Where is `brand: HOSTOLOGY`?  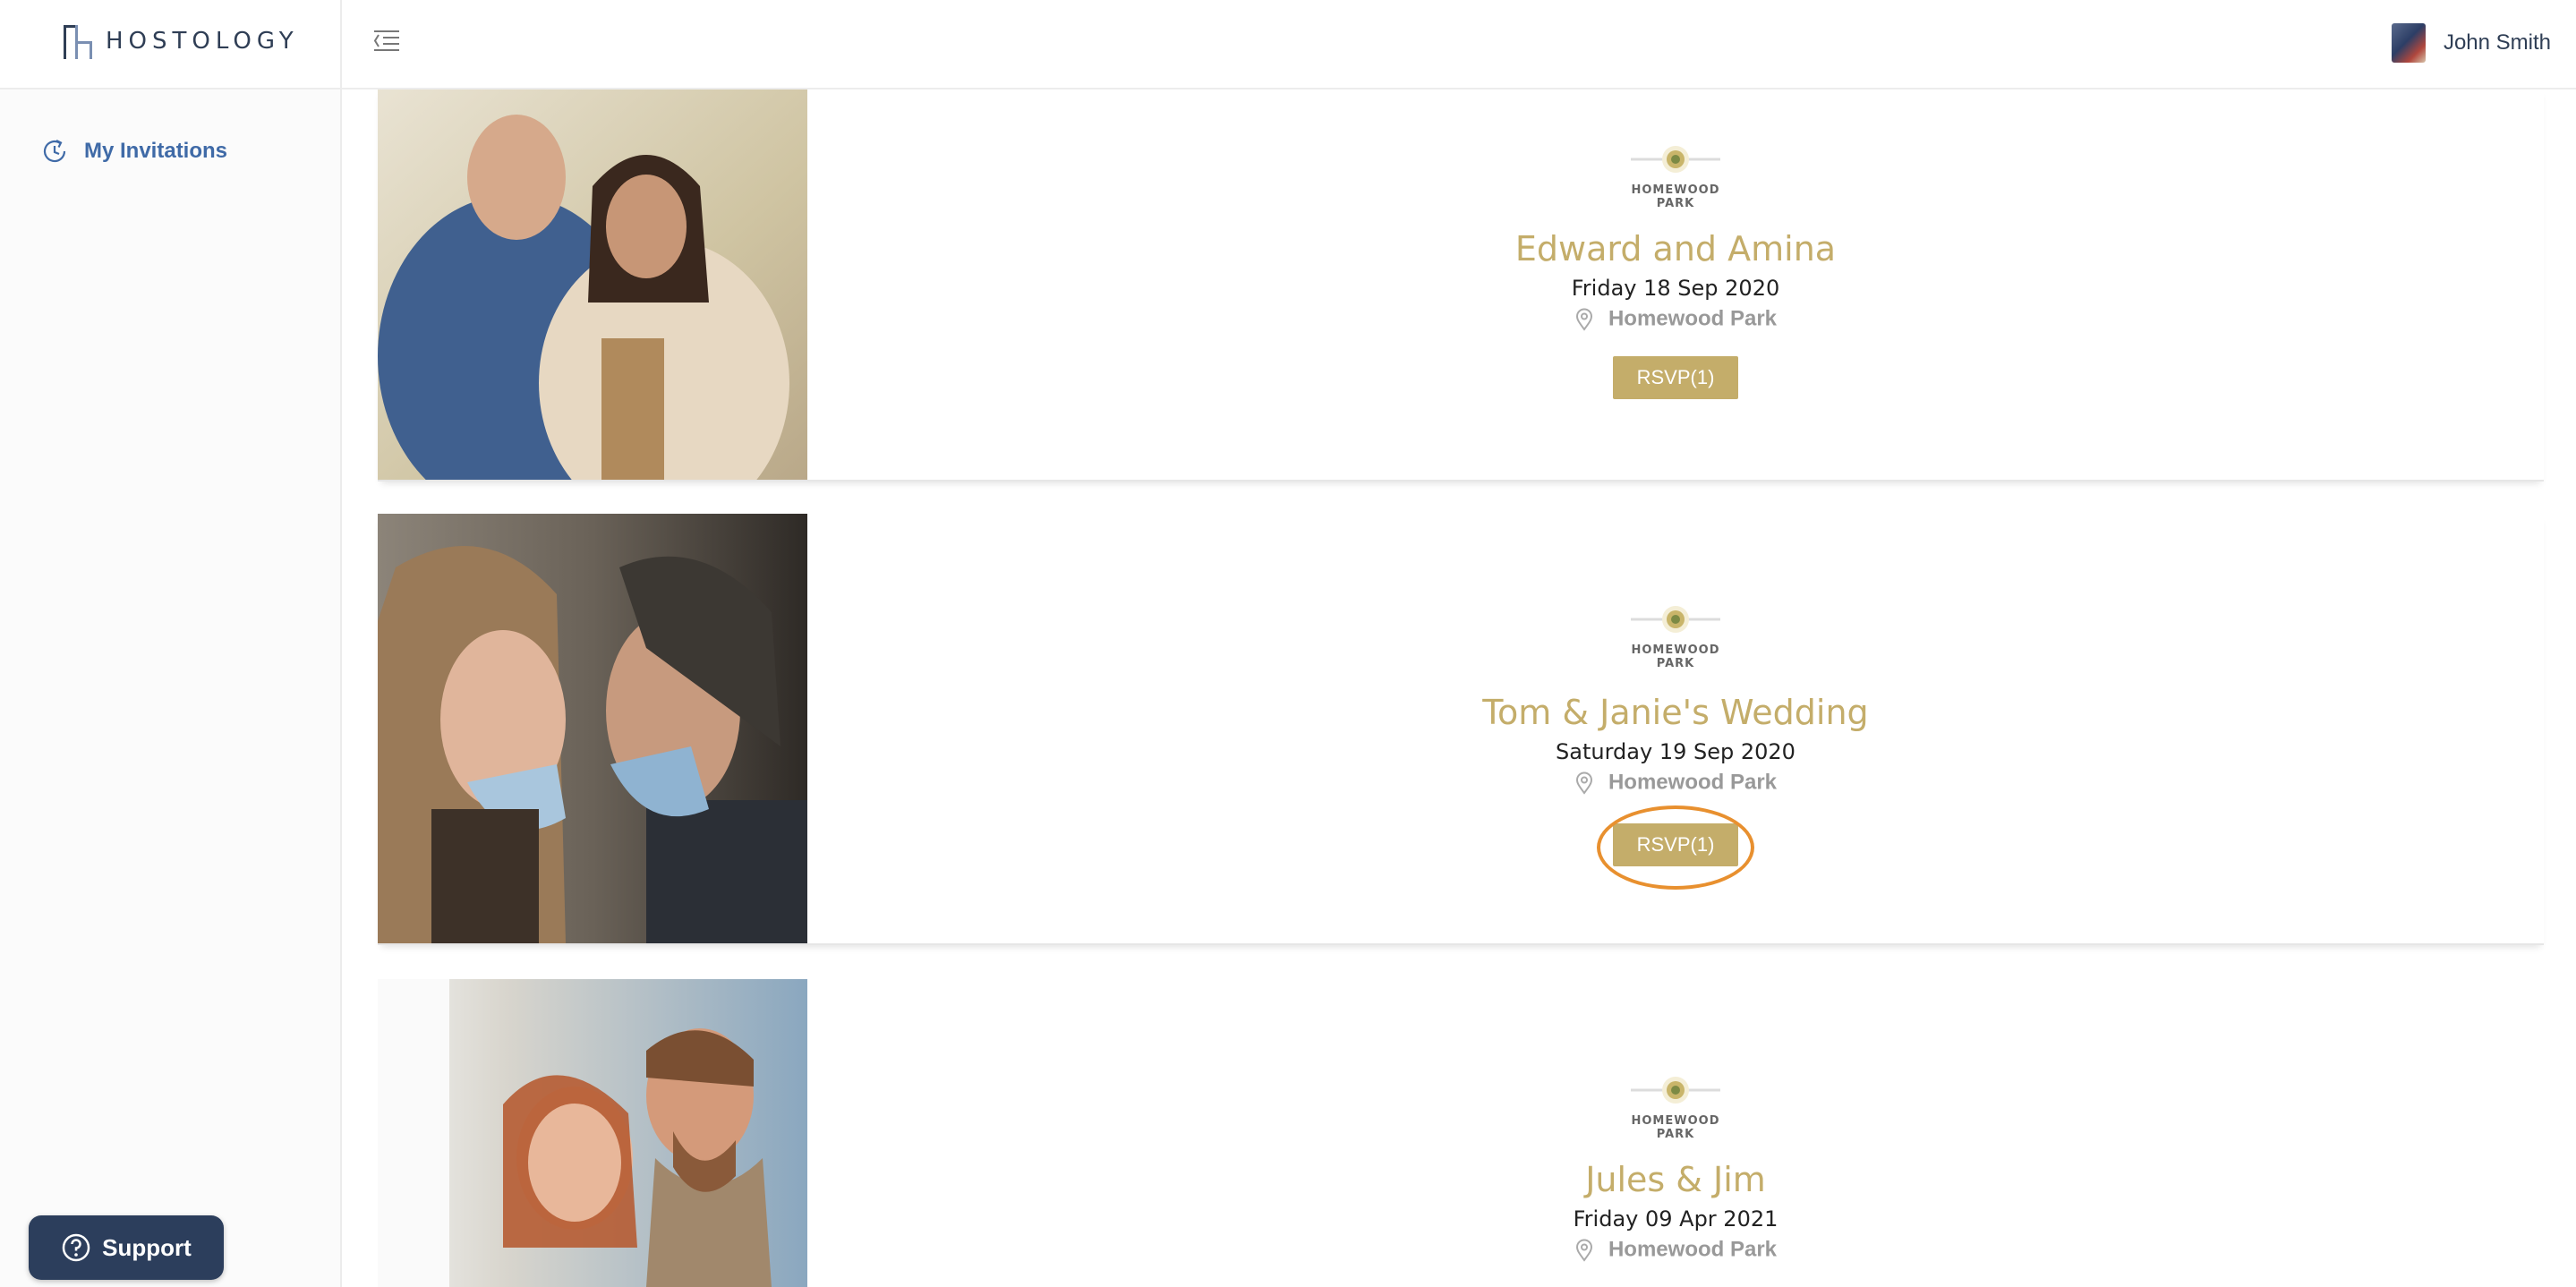 brand: HOSTOLOGY is located at coordinates (171, 44).